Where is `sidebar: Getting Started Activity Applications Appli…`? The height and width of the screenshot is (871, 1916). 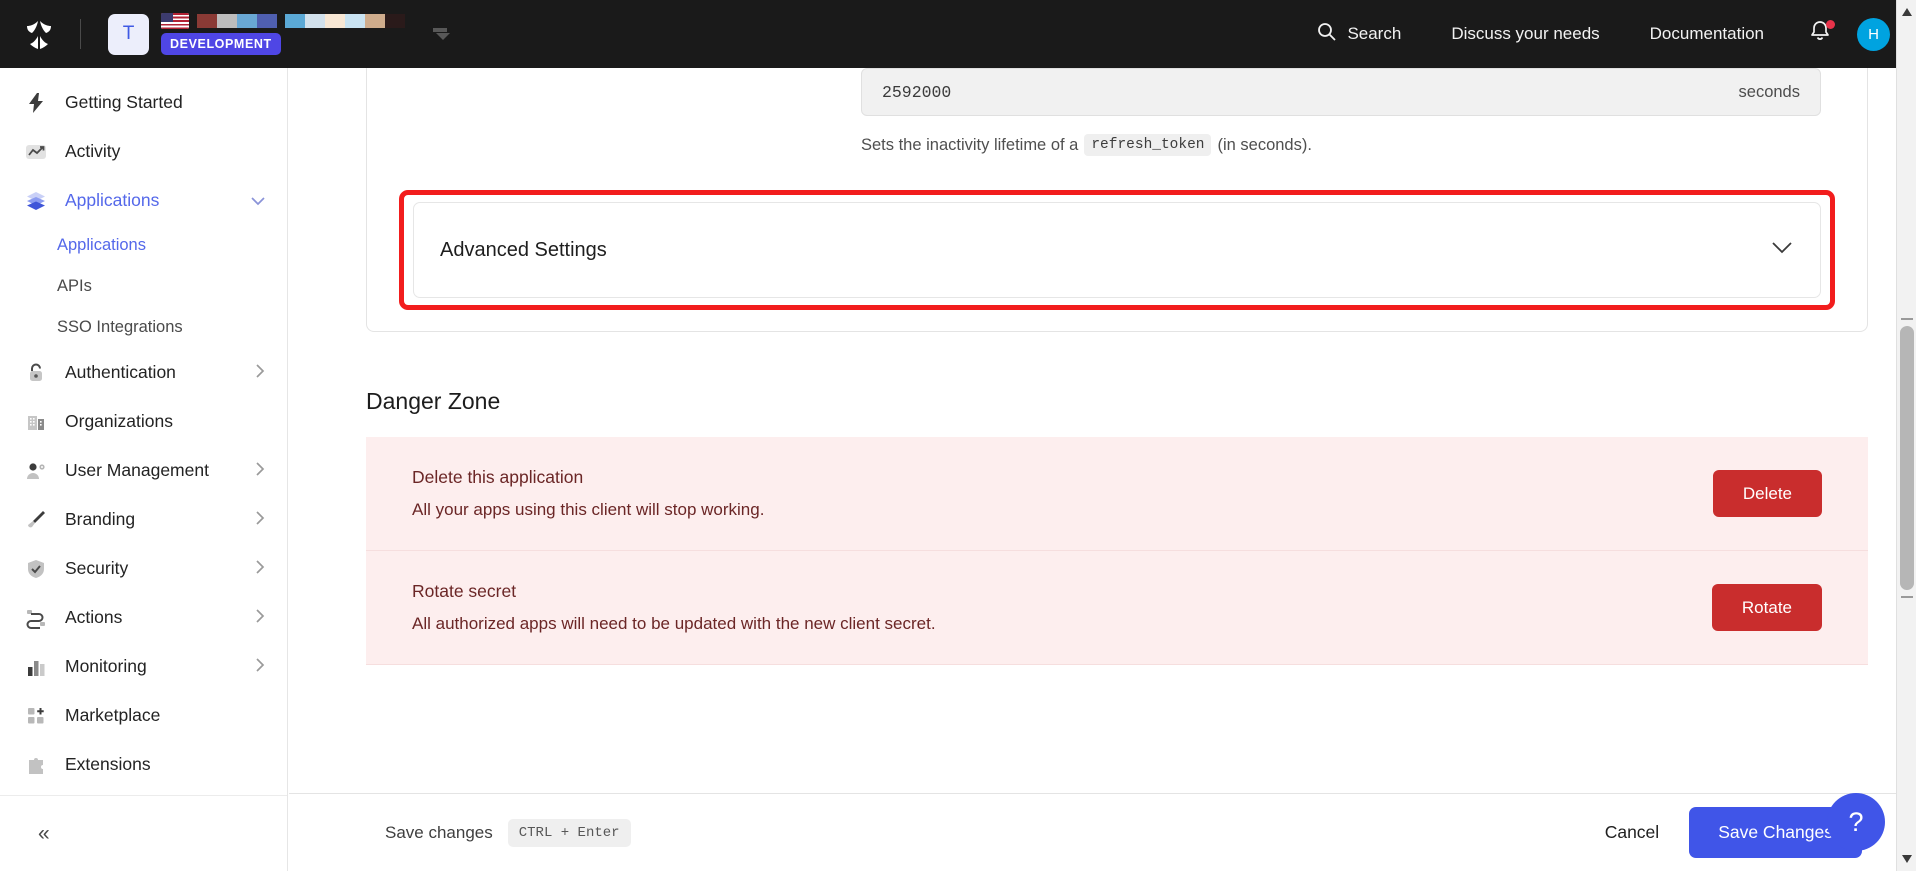 sidebar: Getting Started Activity Applications Appli… is located at coordinates (144, 469).